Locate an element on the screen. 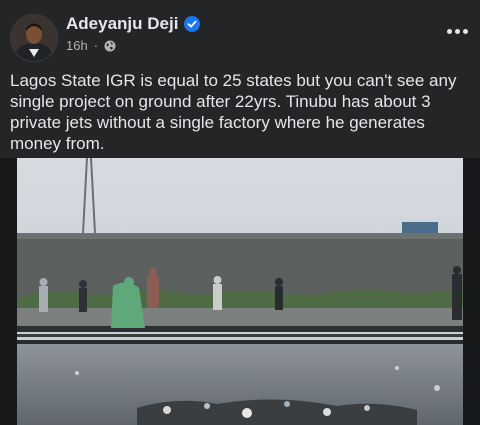 This screenshot has height=425, width=480. author-avatar is located at coordinates (34, 38).